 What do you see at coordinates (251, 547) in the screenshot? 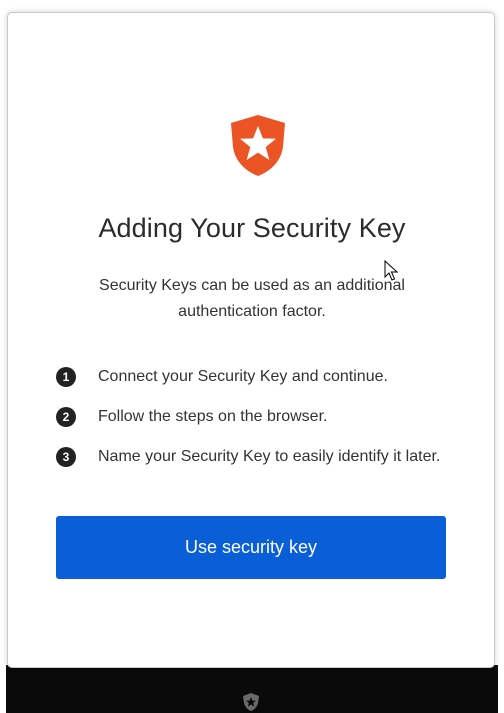
I see `use-security-key-button: Use security key` at bounding box center [251, 547].